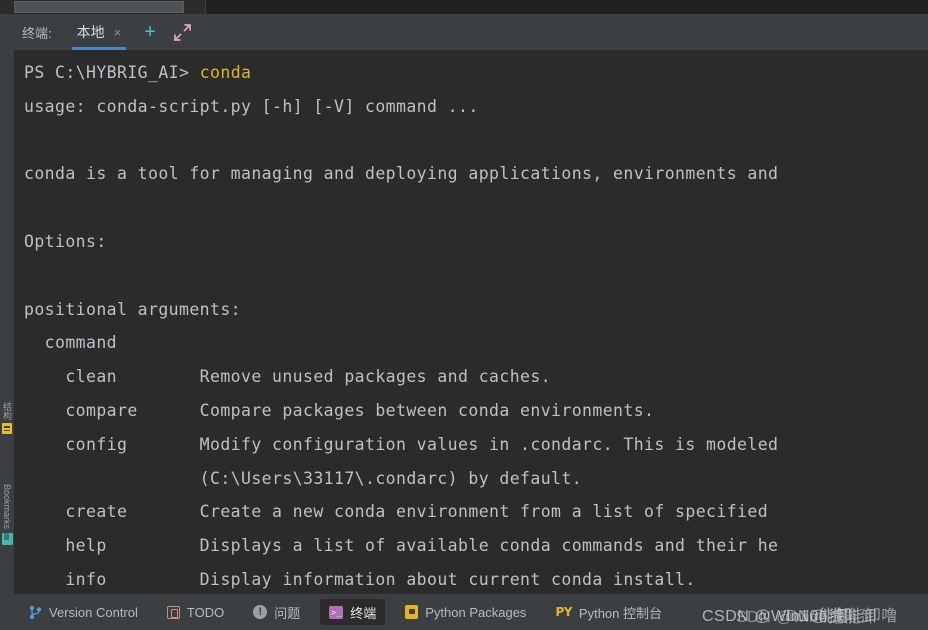 The image size is (928, 630). Describe the element at coordinates (7, 428) in the screenshot. I see `structure-icon` at that location.